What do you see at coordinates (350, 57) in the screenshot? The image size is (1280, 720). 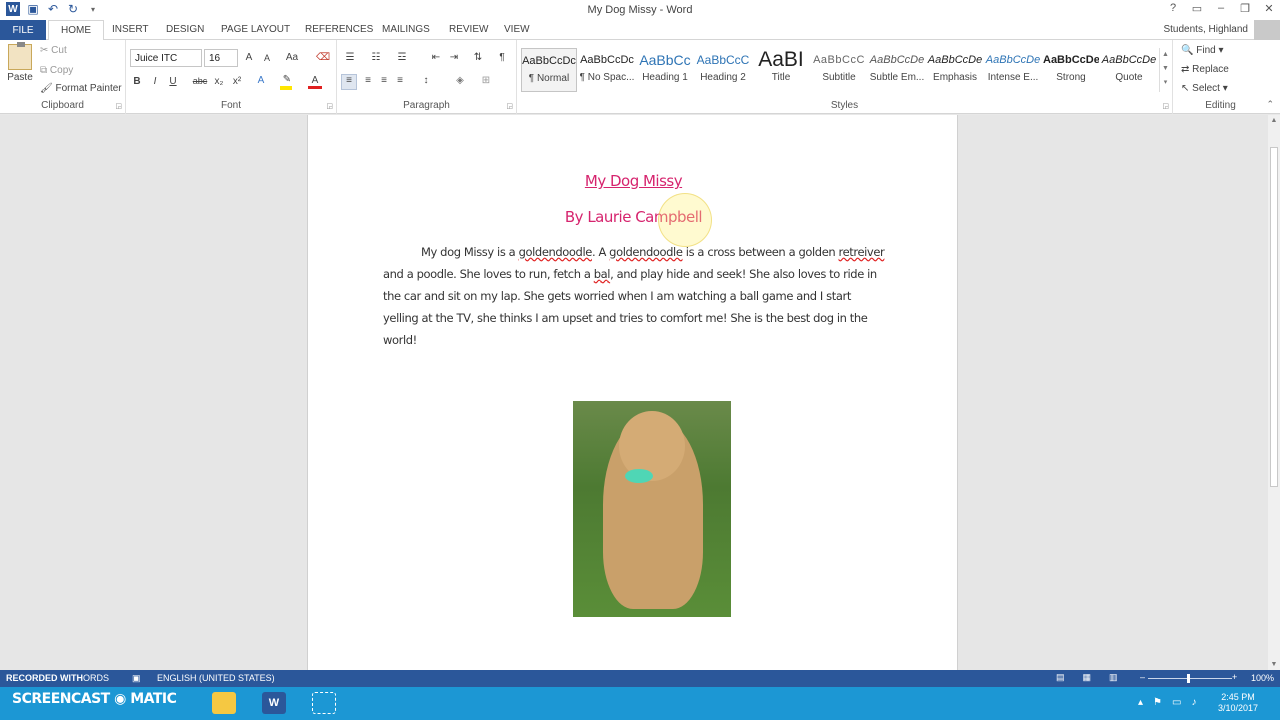 I see `bullets-icon: ☰` at bounding box center [350, 57].